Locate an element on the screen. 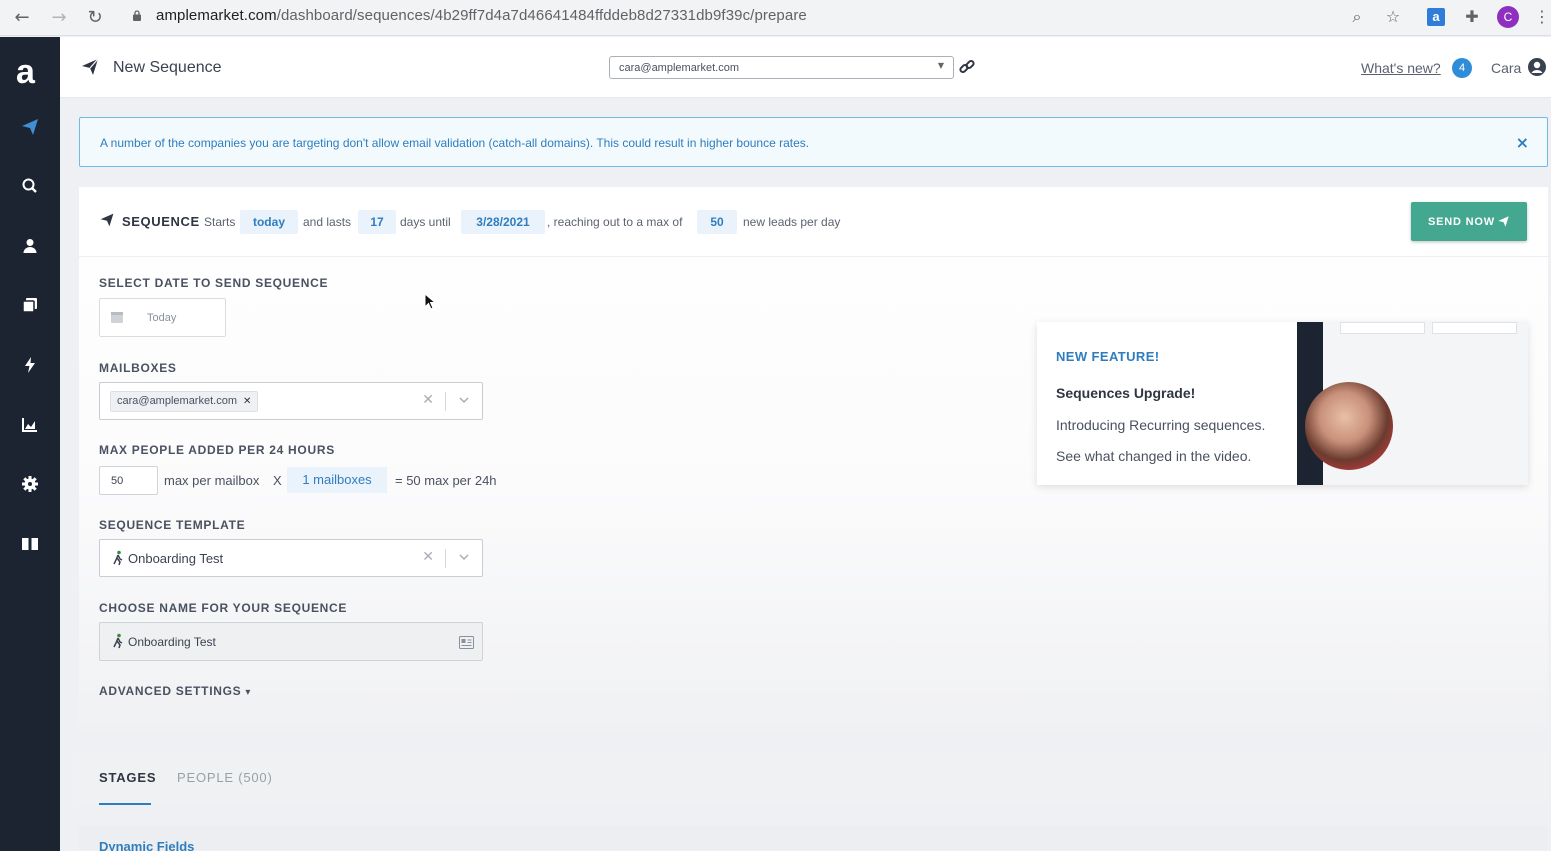 This screenshot has height=851, width=1551. chevron-down-icon: ▾ is located at coordinates (248, 692).